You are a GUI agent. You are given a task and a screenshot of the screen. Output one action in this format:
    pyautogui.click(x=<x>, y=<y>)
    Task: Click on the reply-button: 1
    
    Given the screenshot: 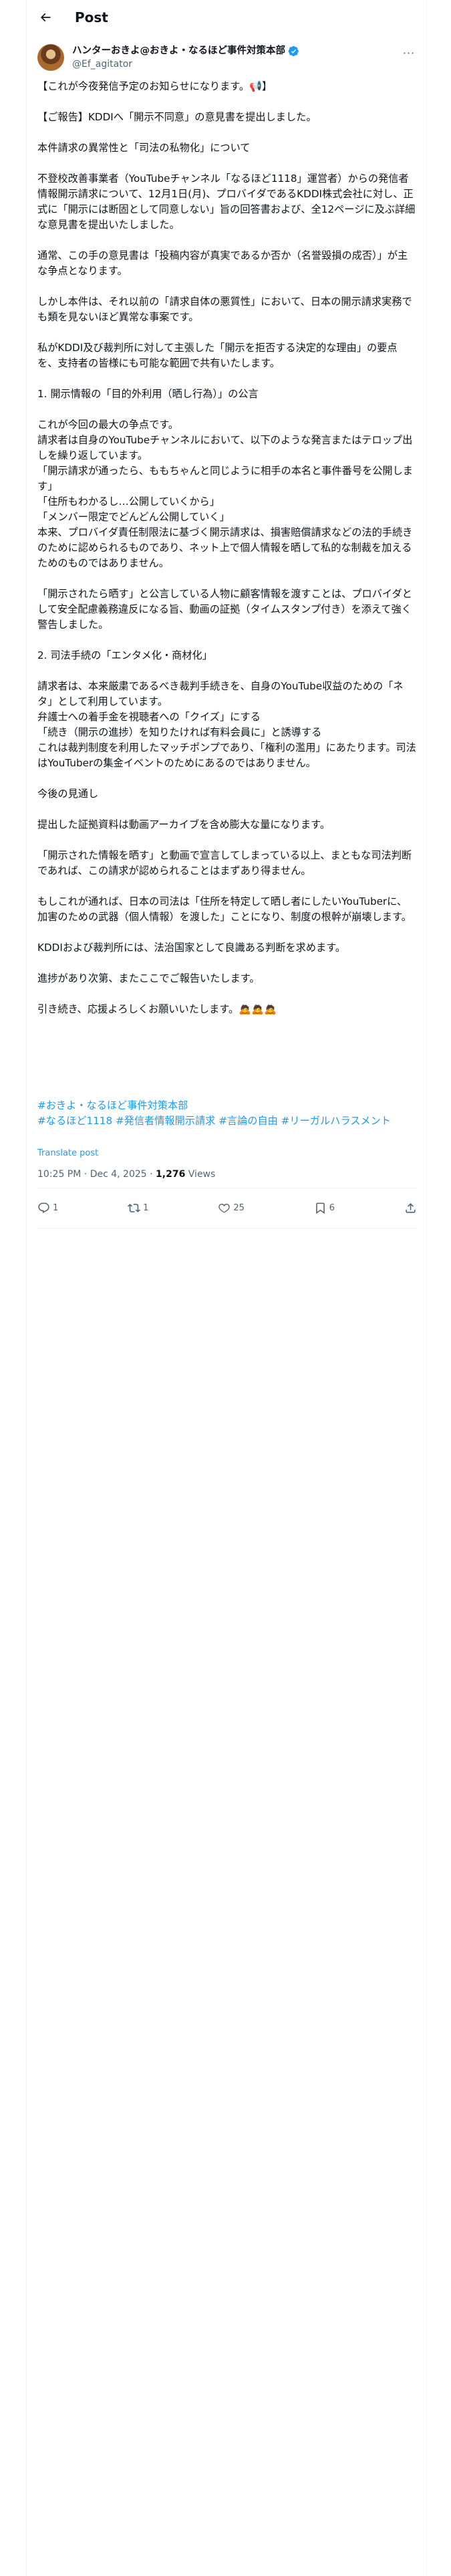 What is the action you would take?
    pyautogui.click(x=47, y=1208)
    